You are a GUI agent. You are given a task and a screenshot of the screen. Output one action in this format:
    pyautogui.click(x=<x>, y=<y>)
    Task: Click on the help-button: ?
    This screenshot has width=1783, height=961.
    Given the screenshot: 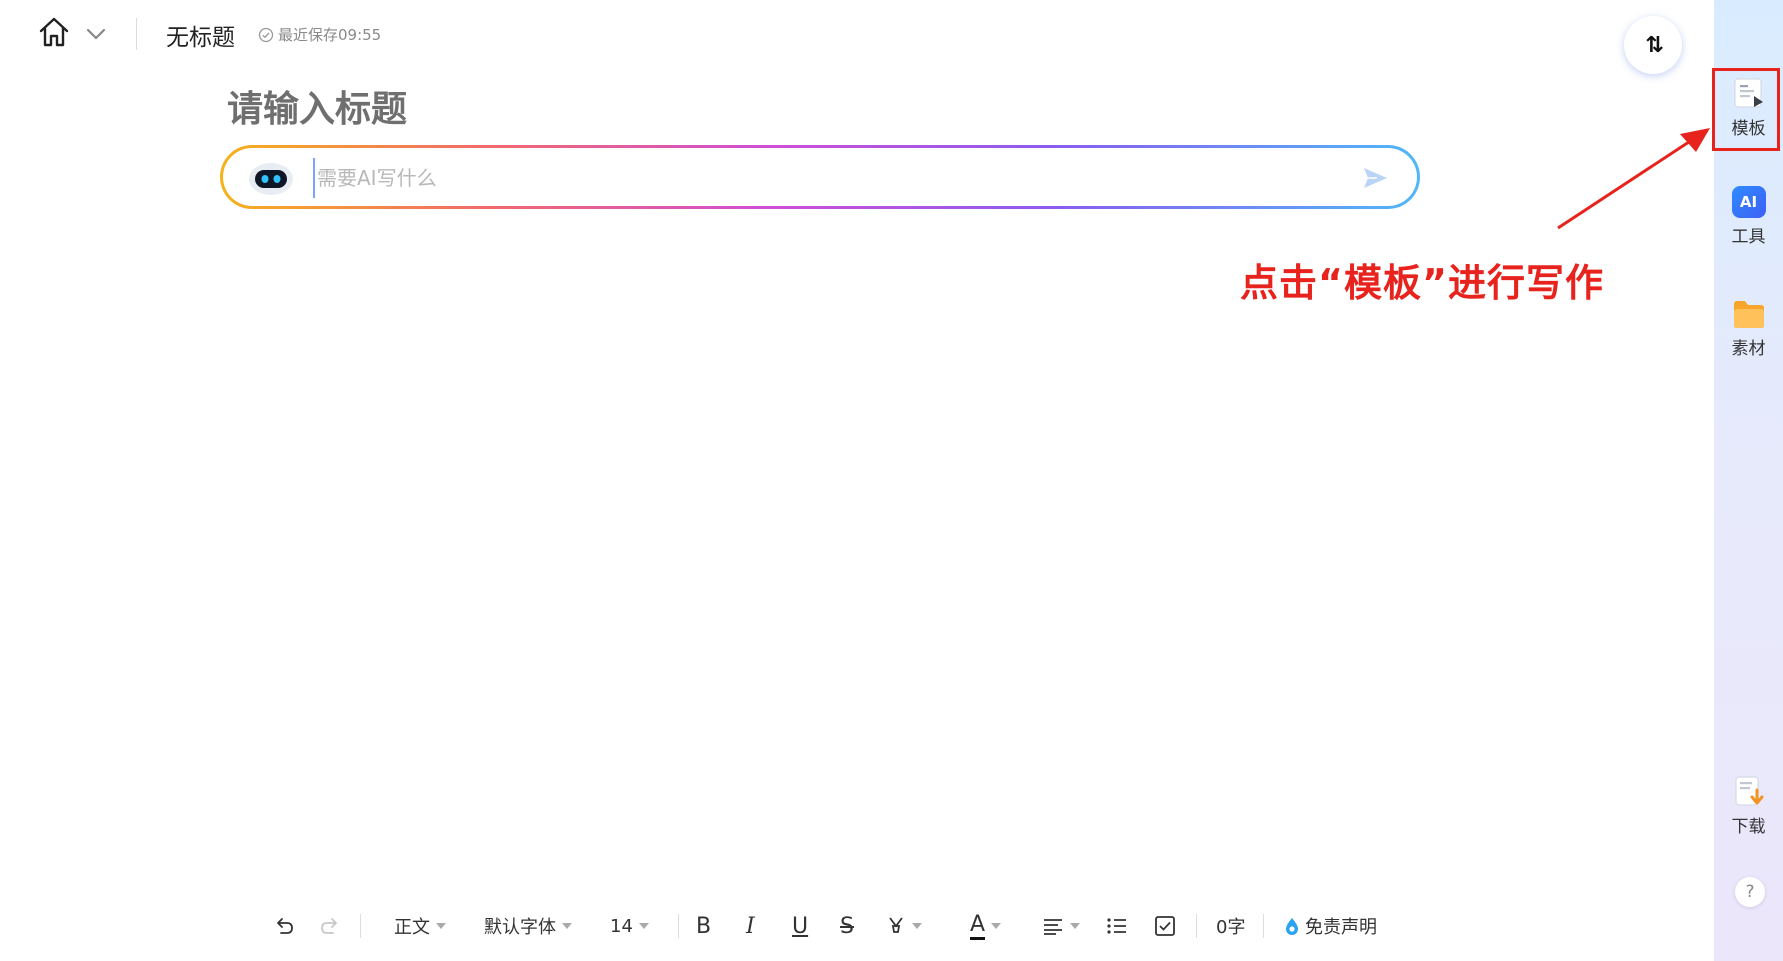 What is the action you would take?
    pyautogui.click(x=1750, y=892)
    